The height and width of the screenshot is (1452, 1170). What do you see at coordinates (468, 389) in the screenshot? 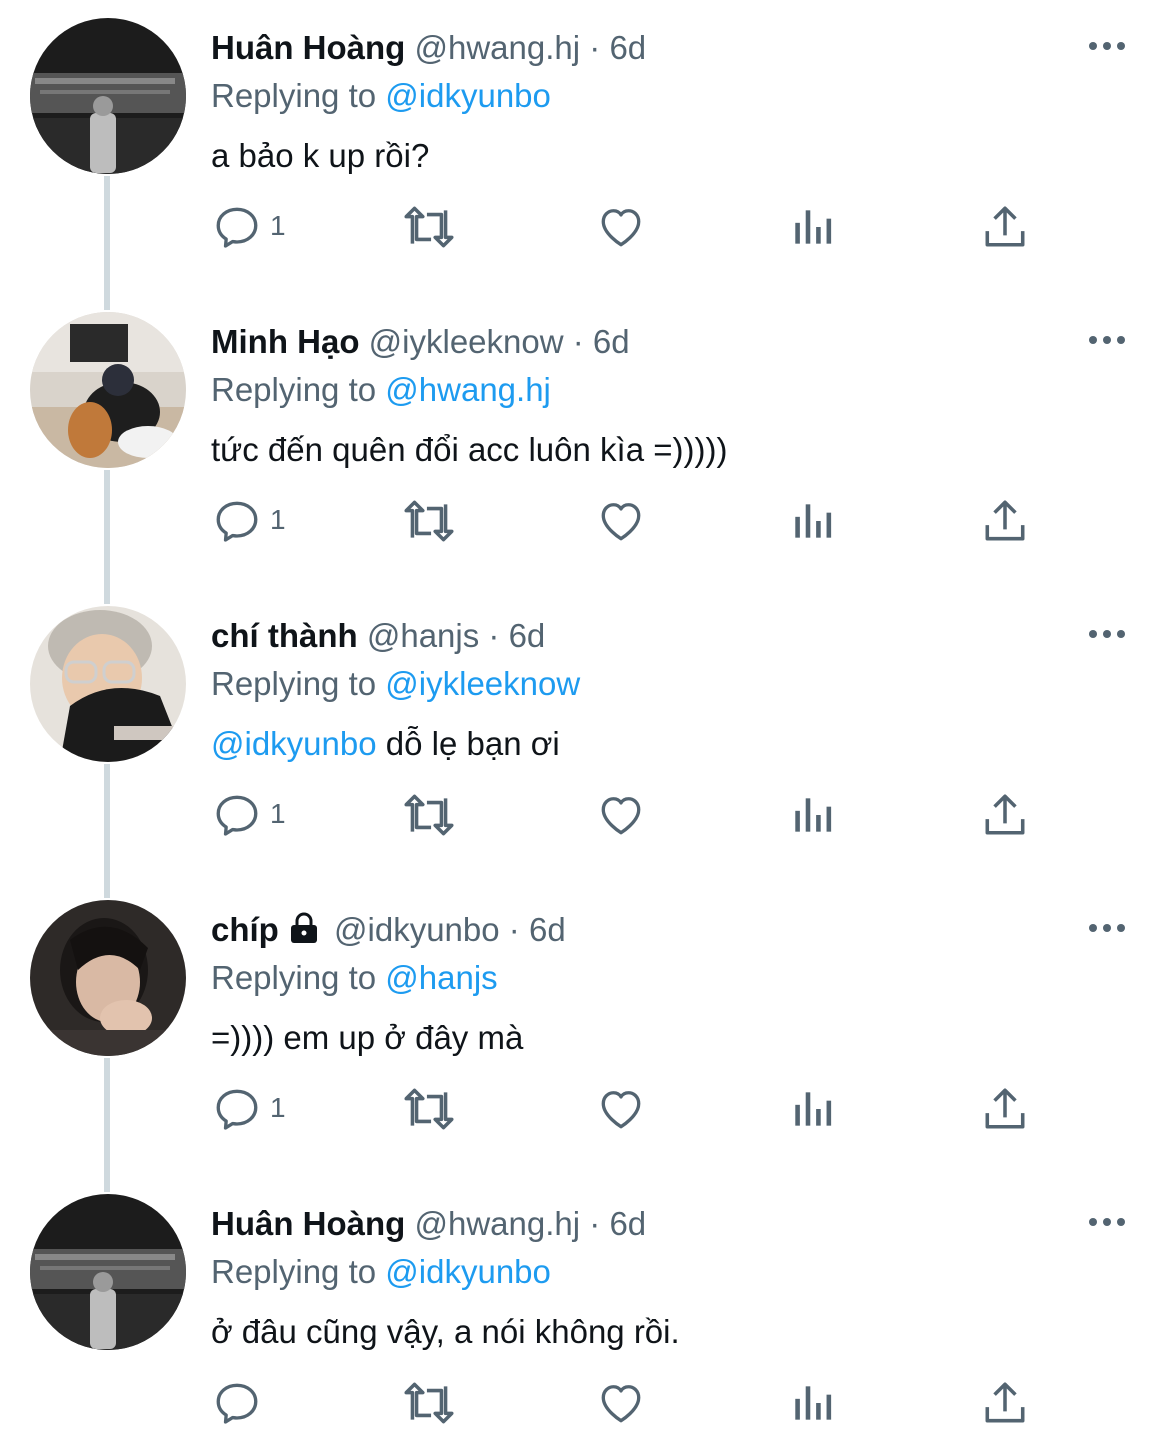
I see `replying-mention: @hwang.hj` at bounding box center [468, 389].